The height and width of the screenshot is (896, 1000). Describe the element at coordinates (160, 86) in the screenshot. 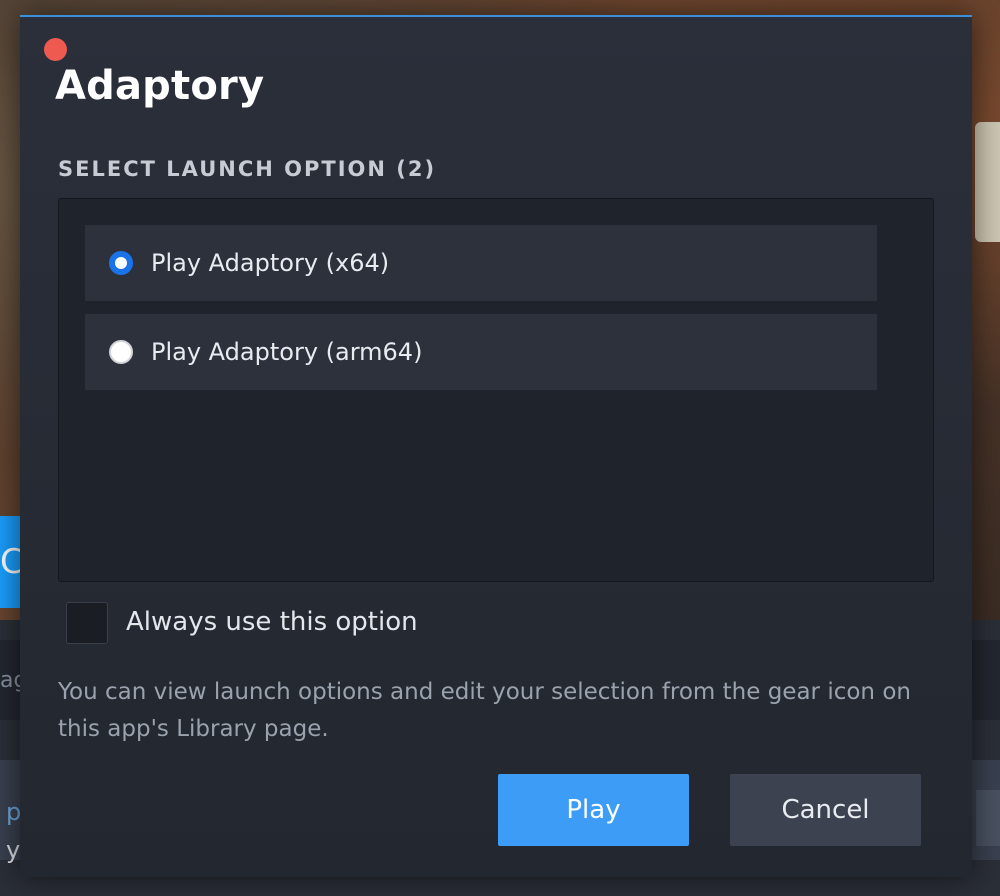

I see `dialog-title: Adaptory` at that location.